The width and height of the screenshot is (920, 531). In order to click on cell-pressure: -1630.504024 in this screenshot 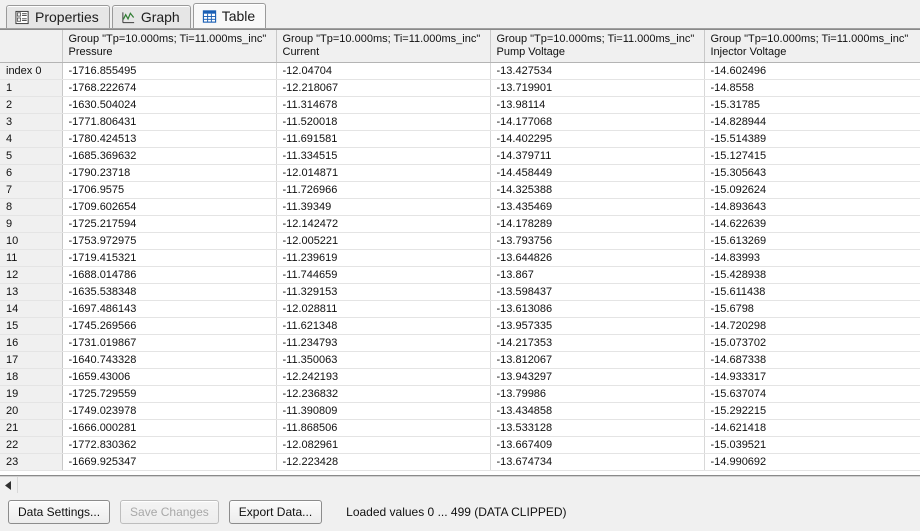, I will do `click(169, 105)`.